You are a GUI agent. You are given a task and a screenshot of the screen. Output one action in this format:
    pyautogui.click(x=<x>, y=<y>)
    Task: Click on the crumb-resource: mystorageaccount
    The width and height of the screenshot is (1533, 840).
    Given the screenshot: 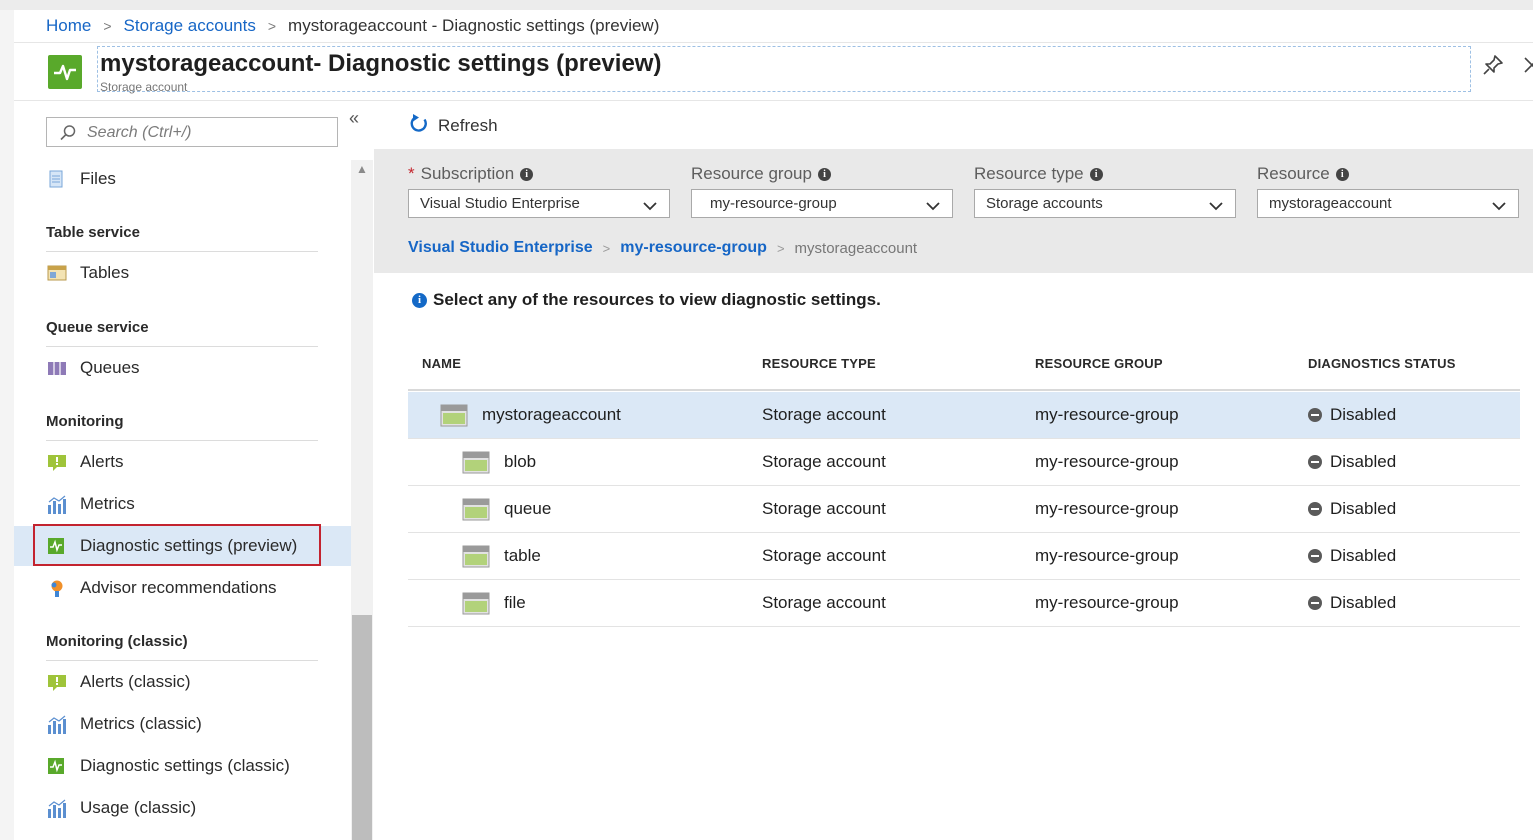 What is the action you would take?
    pyautogui.click(x=856, y=248)
    